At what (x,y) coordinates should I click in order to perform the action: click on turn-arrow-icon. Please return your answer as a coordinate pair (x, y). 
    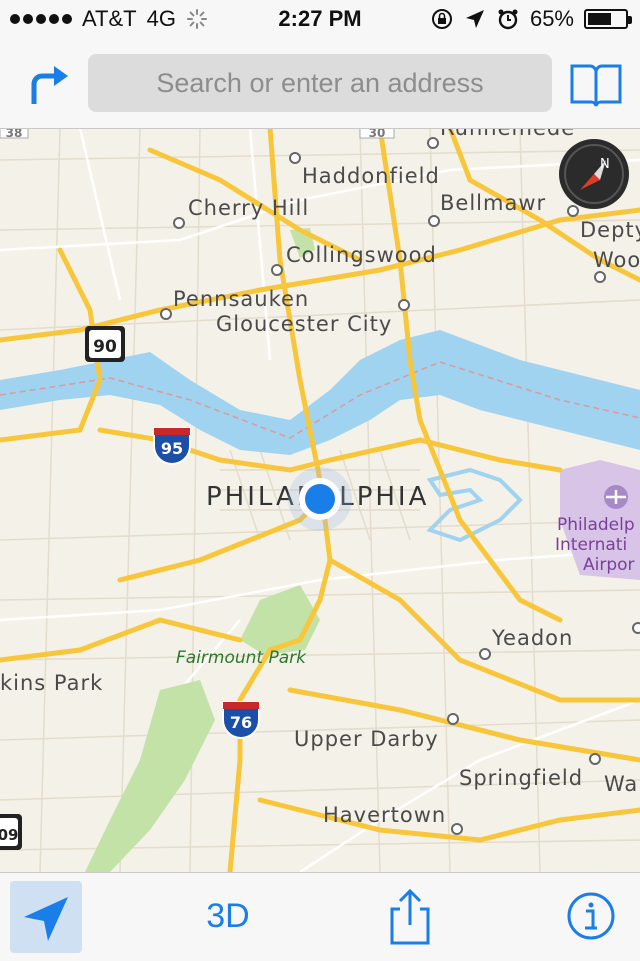
    Looking at the image, I should click on (49, 85).